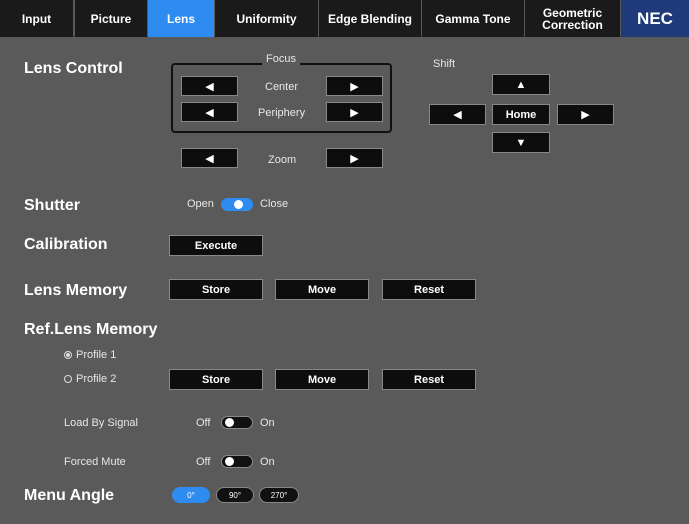 The image size is (689, 524). Describe the element at coordinates (281, 98) in the screenshot. I see `focus-group` at that location.